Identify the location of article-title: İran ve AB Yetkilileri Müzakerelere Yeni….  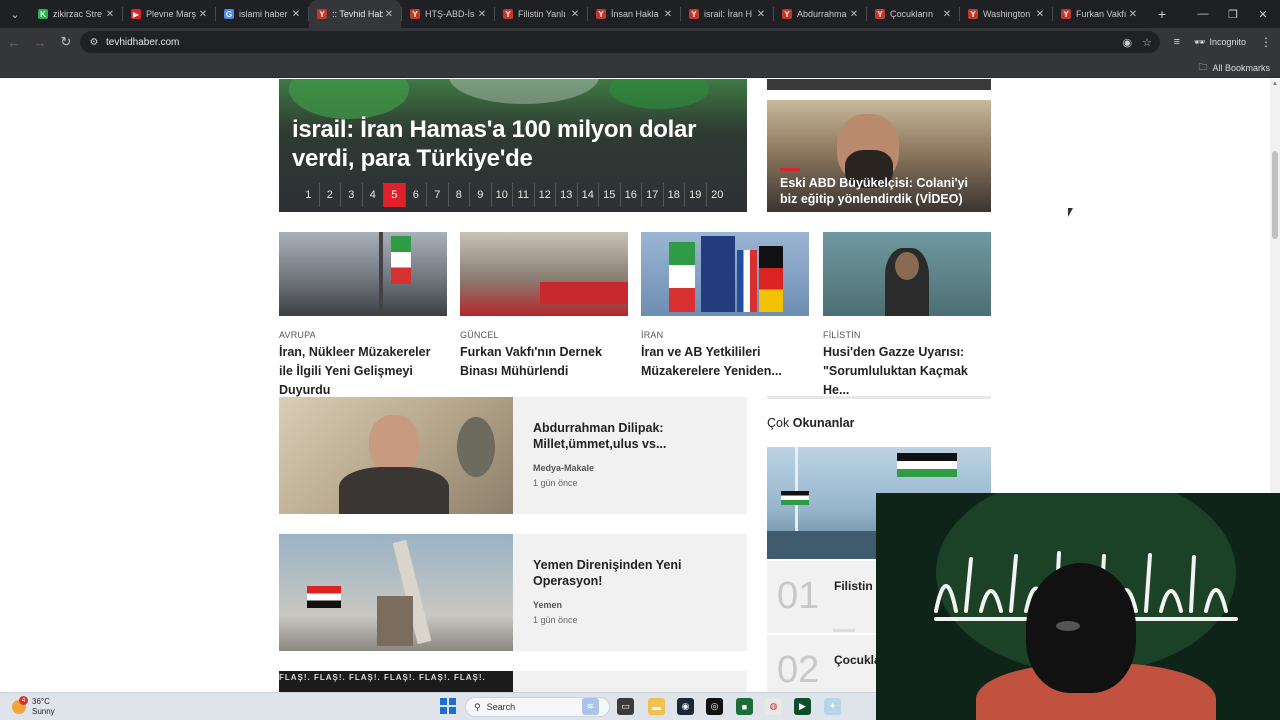
(725, 362).